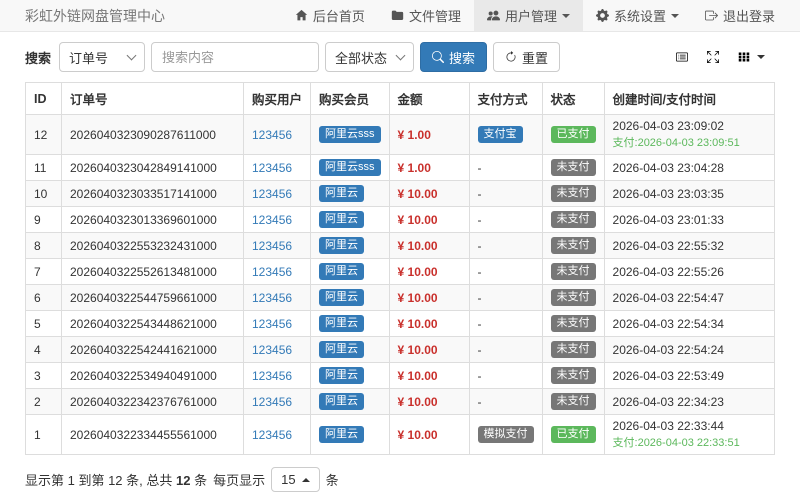 This screenshot has height=504, width=800. I want to click on nav-item-home: 后台首页, so click(330, 15).